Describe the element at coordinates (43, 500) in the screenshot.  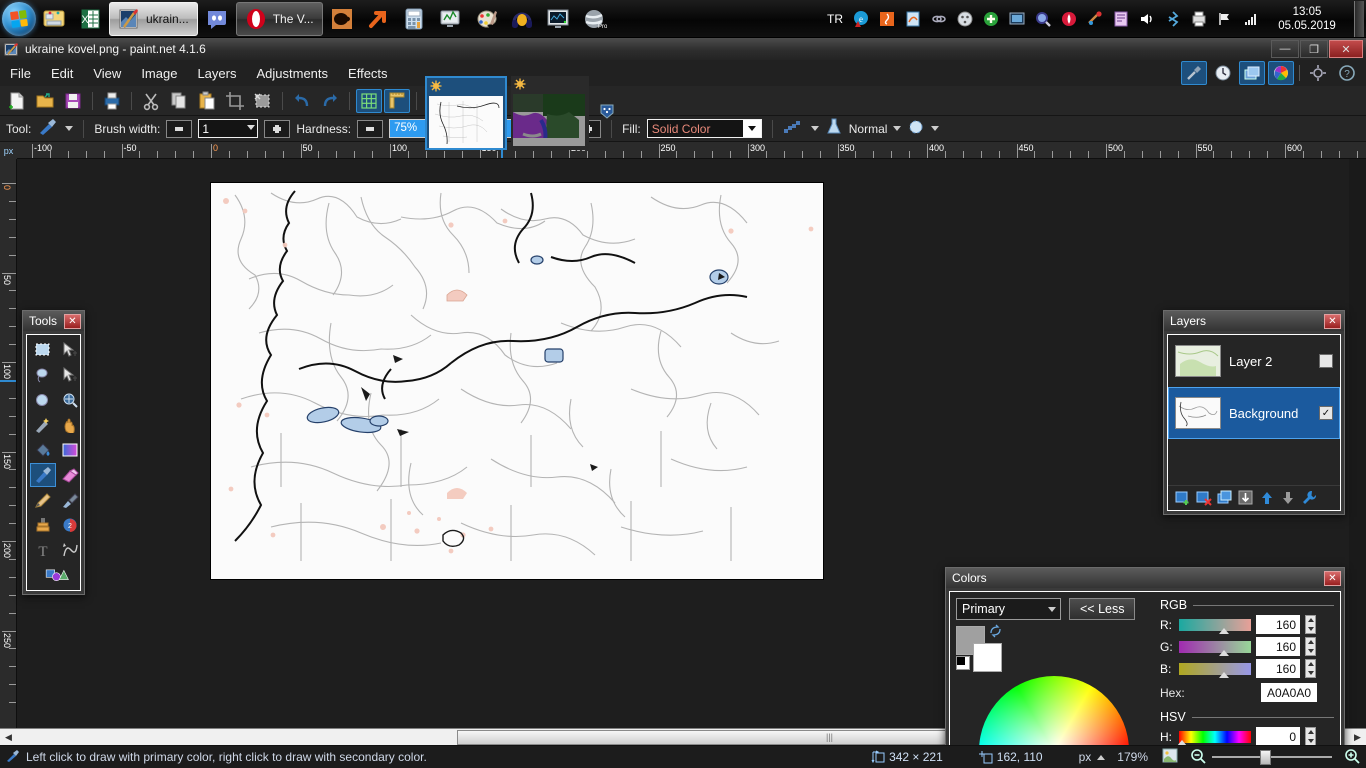
I see `tool-pencil` at that location.